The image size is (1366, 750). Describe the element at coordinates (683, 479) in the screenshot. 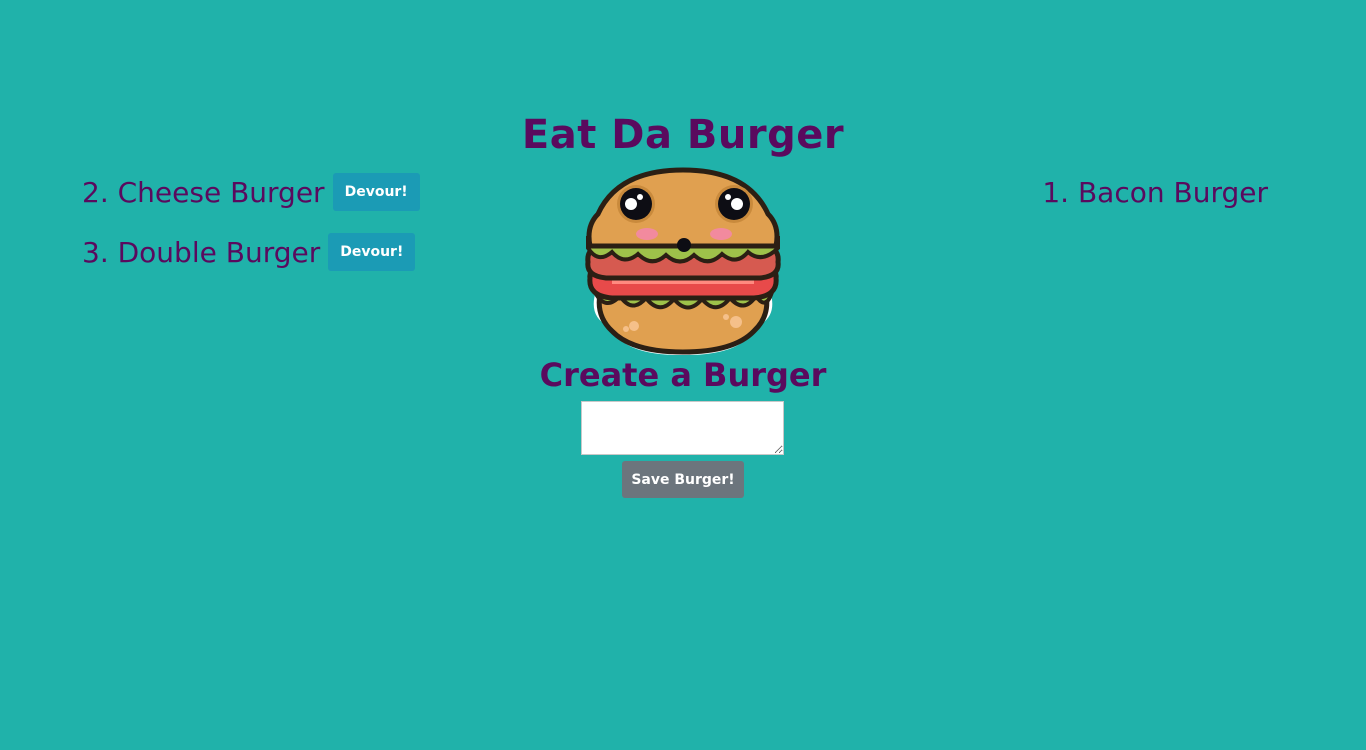

I see `save-burger-button: Save Burger!` at that location.